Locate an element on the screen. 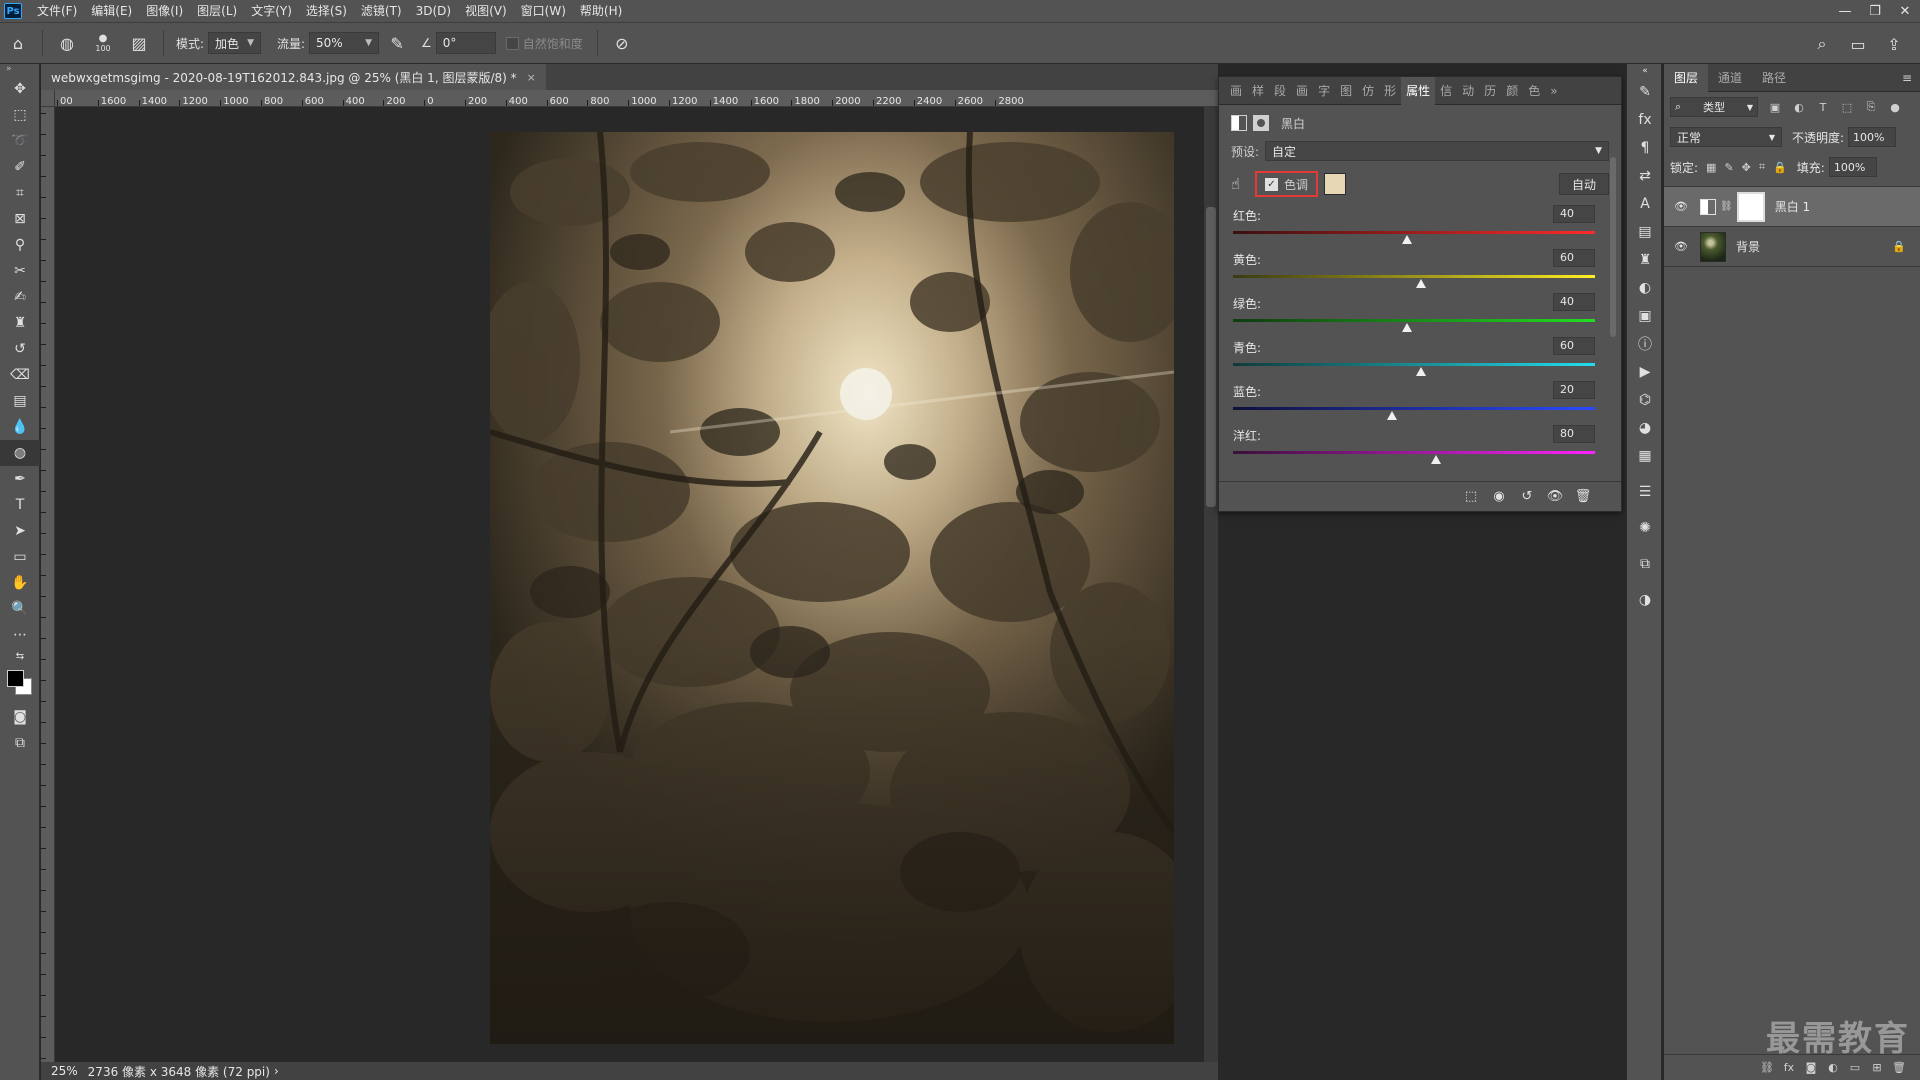  properties-tab: 仿 is located at coordinates (1368, 91).